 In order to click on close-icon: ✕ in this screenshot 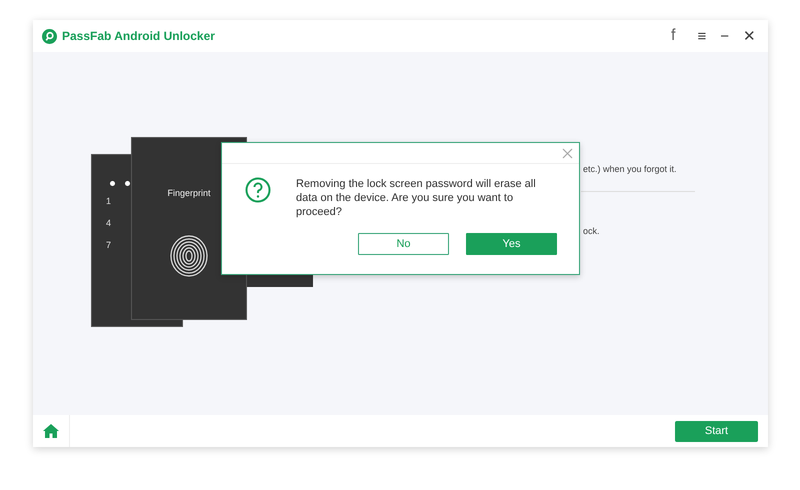, I will do `click(749, 36)`.